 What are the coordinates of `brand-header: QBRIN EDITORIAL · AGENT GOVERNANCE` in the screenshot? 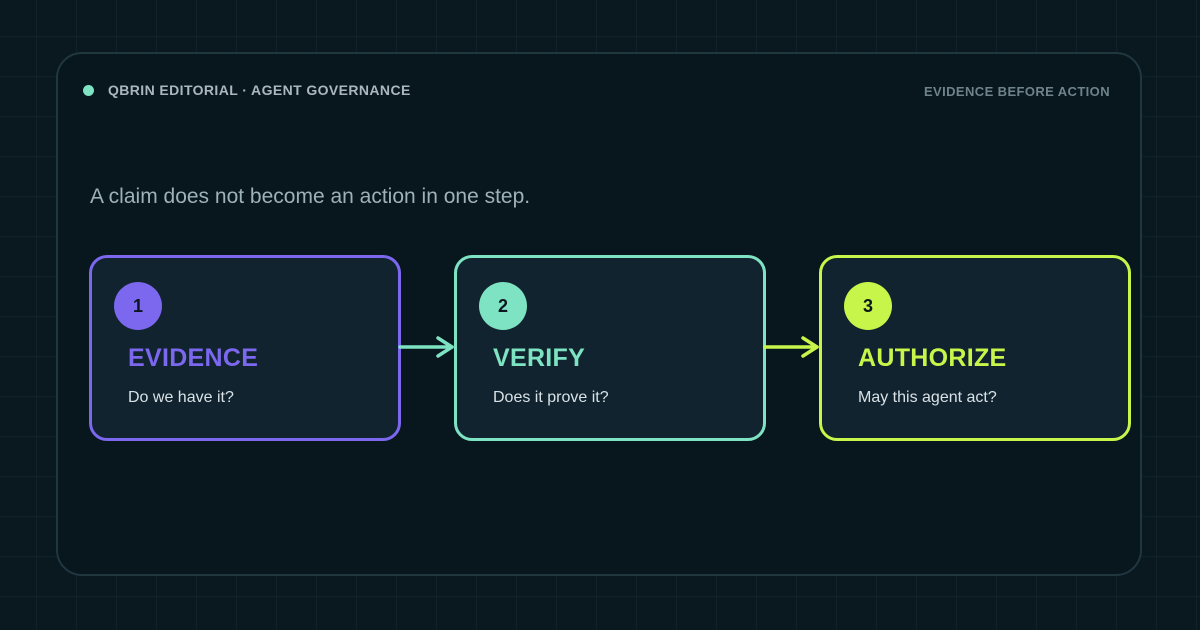 It's located at (247, 90).